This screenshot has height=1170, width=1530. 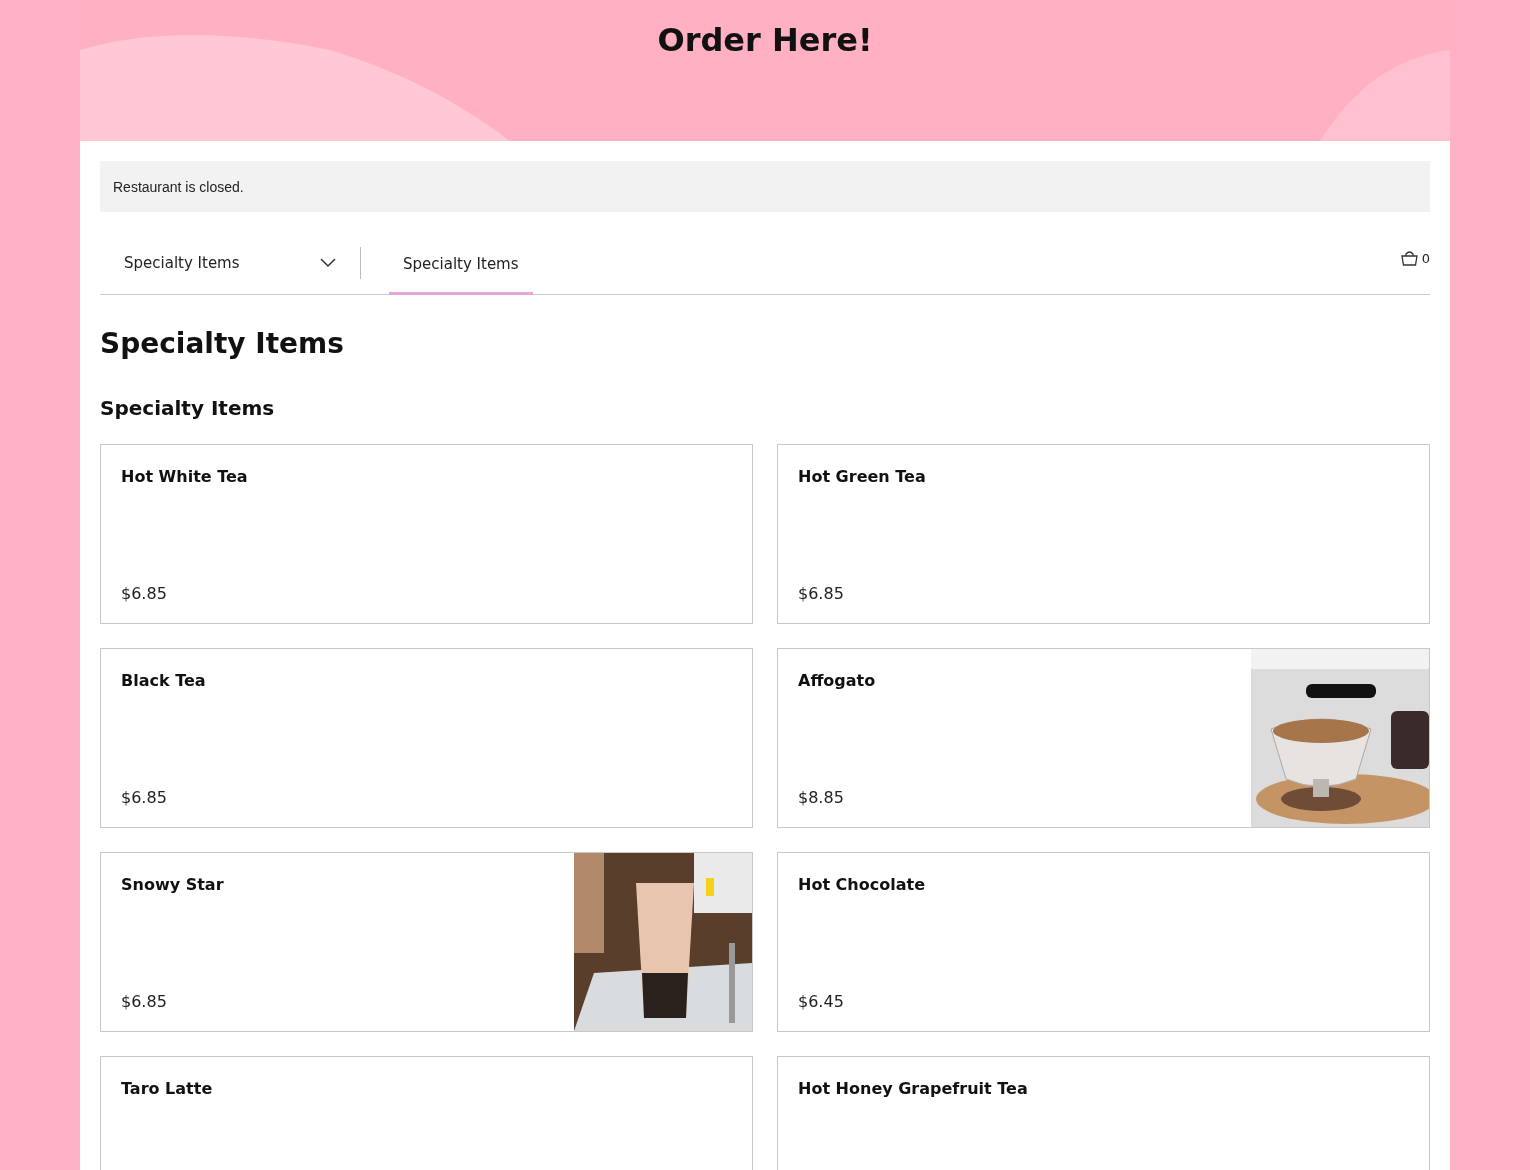 What do you see at coordinates (1103, 738) in the screenshot?
I see `menu-item-card: Affogato $8.85` at bounding box center [1103, 738].